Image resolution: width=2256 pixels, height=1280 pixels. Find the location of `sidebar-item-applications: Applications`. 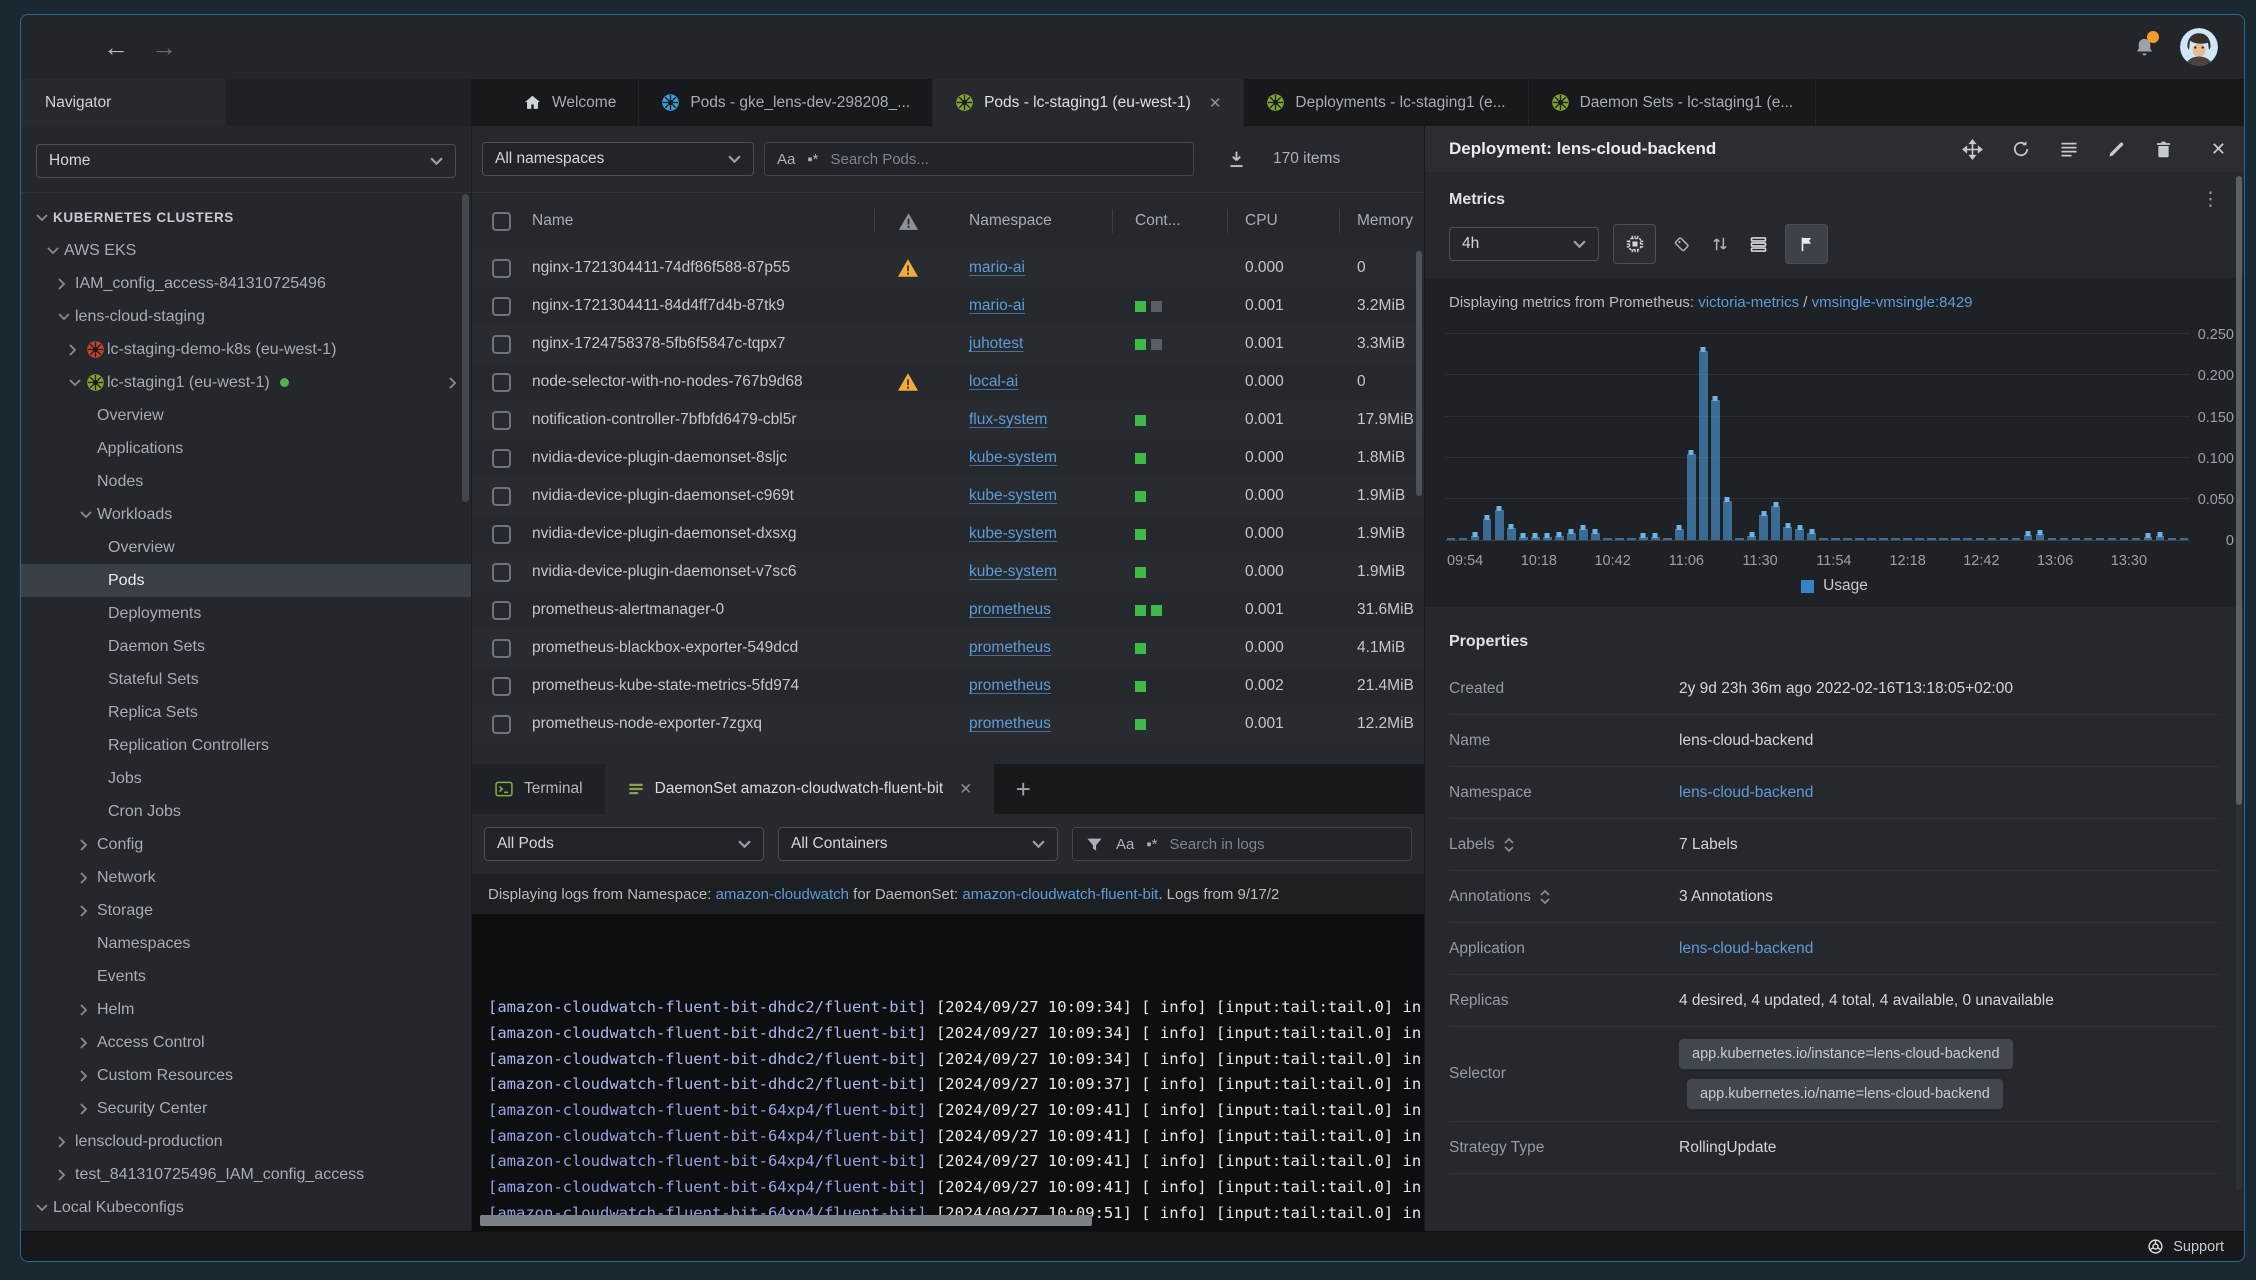

sidebar-item-applications: Applications is located at coordinates (246, 448).